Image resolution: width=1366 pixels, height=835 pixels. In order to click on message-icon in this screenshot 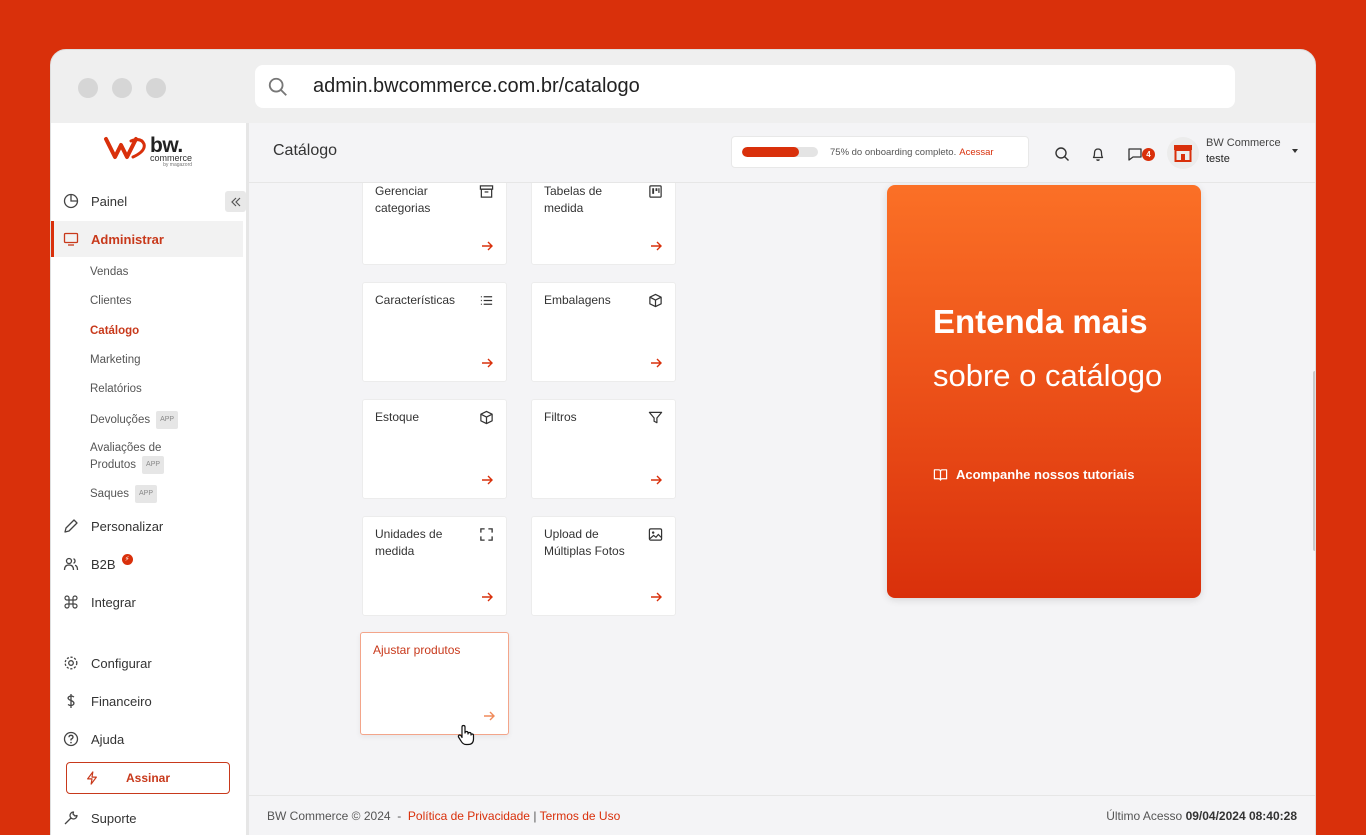, I will do `click(1135, 154)`.